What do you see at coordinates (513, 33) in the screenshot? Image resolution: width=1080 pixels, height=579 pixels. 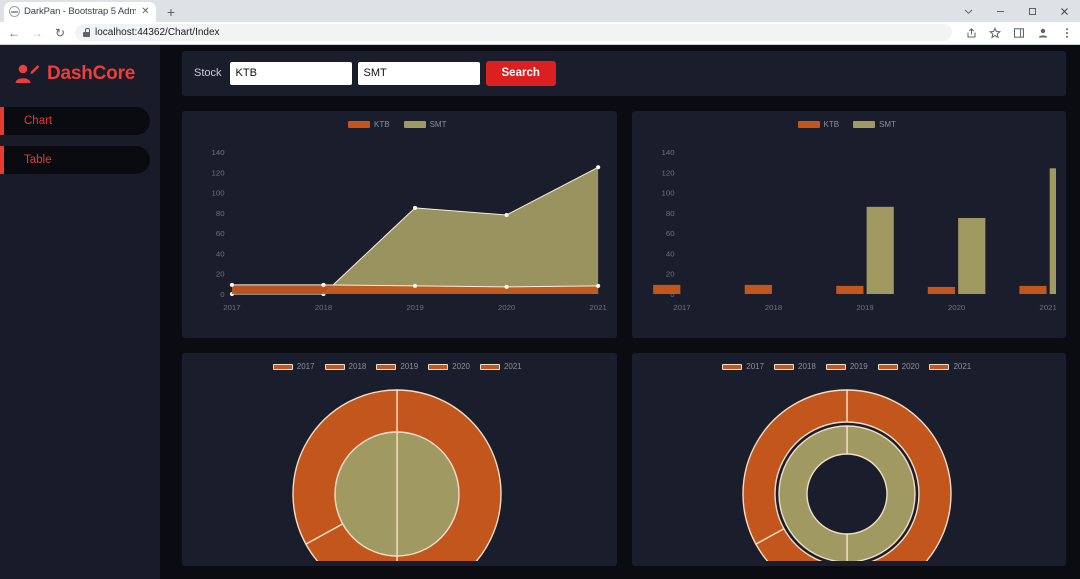 I see `address-bar: localhost:44362/Chart/Index` at bounding box center [513, 33].